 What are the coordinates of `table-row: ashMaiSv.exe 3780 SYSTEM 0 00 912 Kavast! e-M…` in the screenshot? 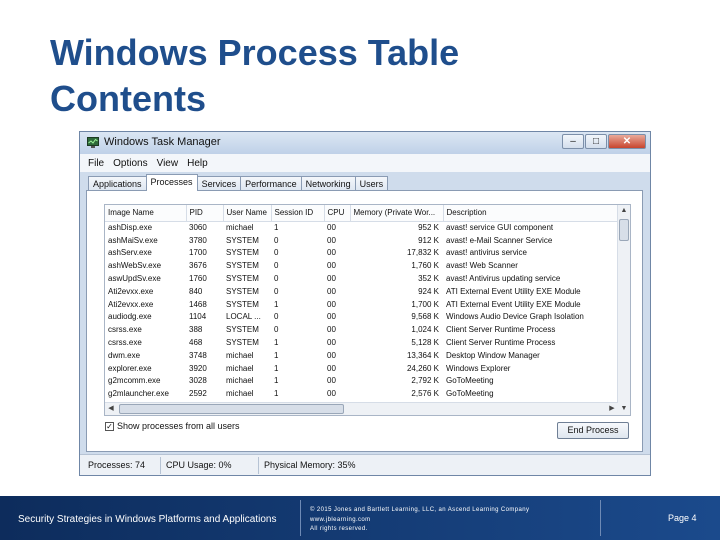 It's located at (361, 240).